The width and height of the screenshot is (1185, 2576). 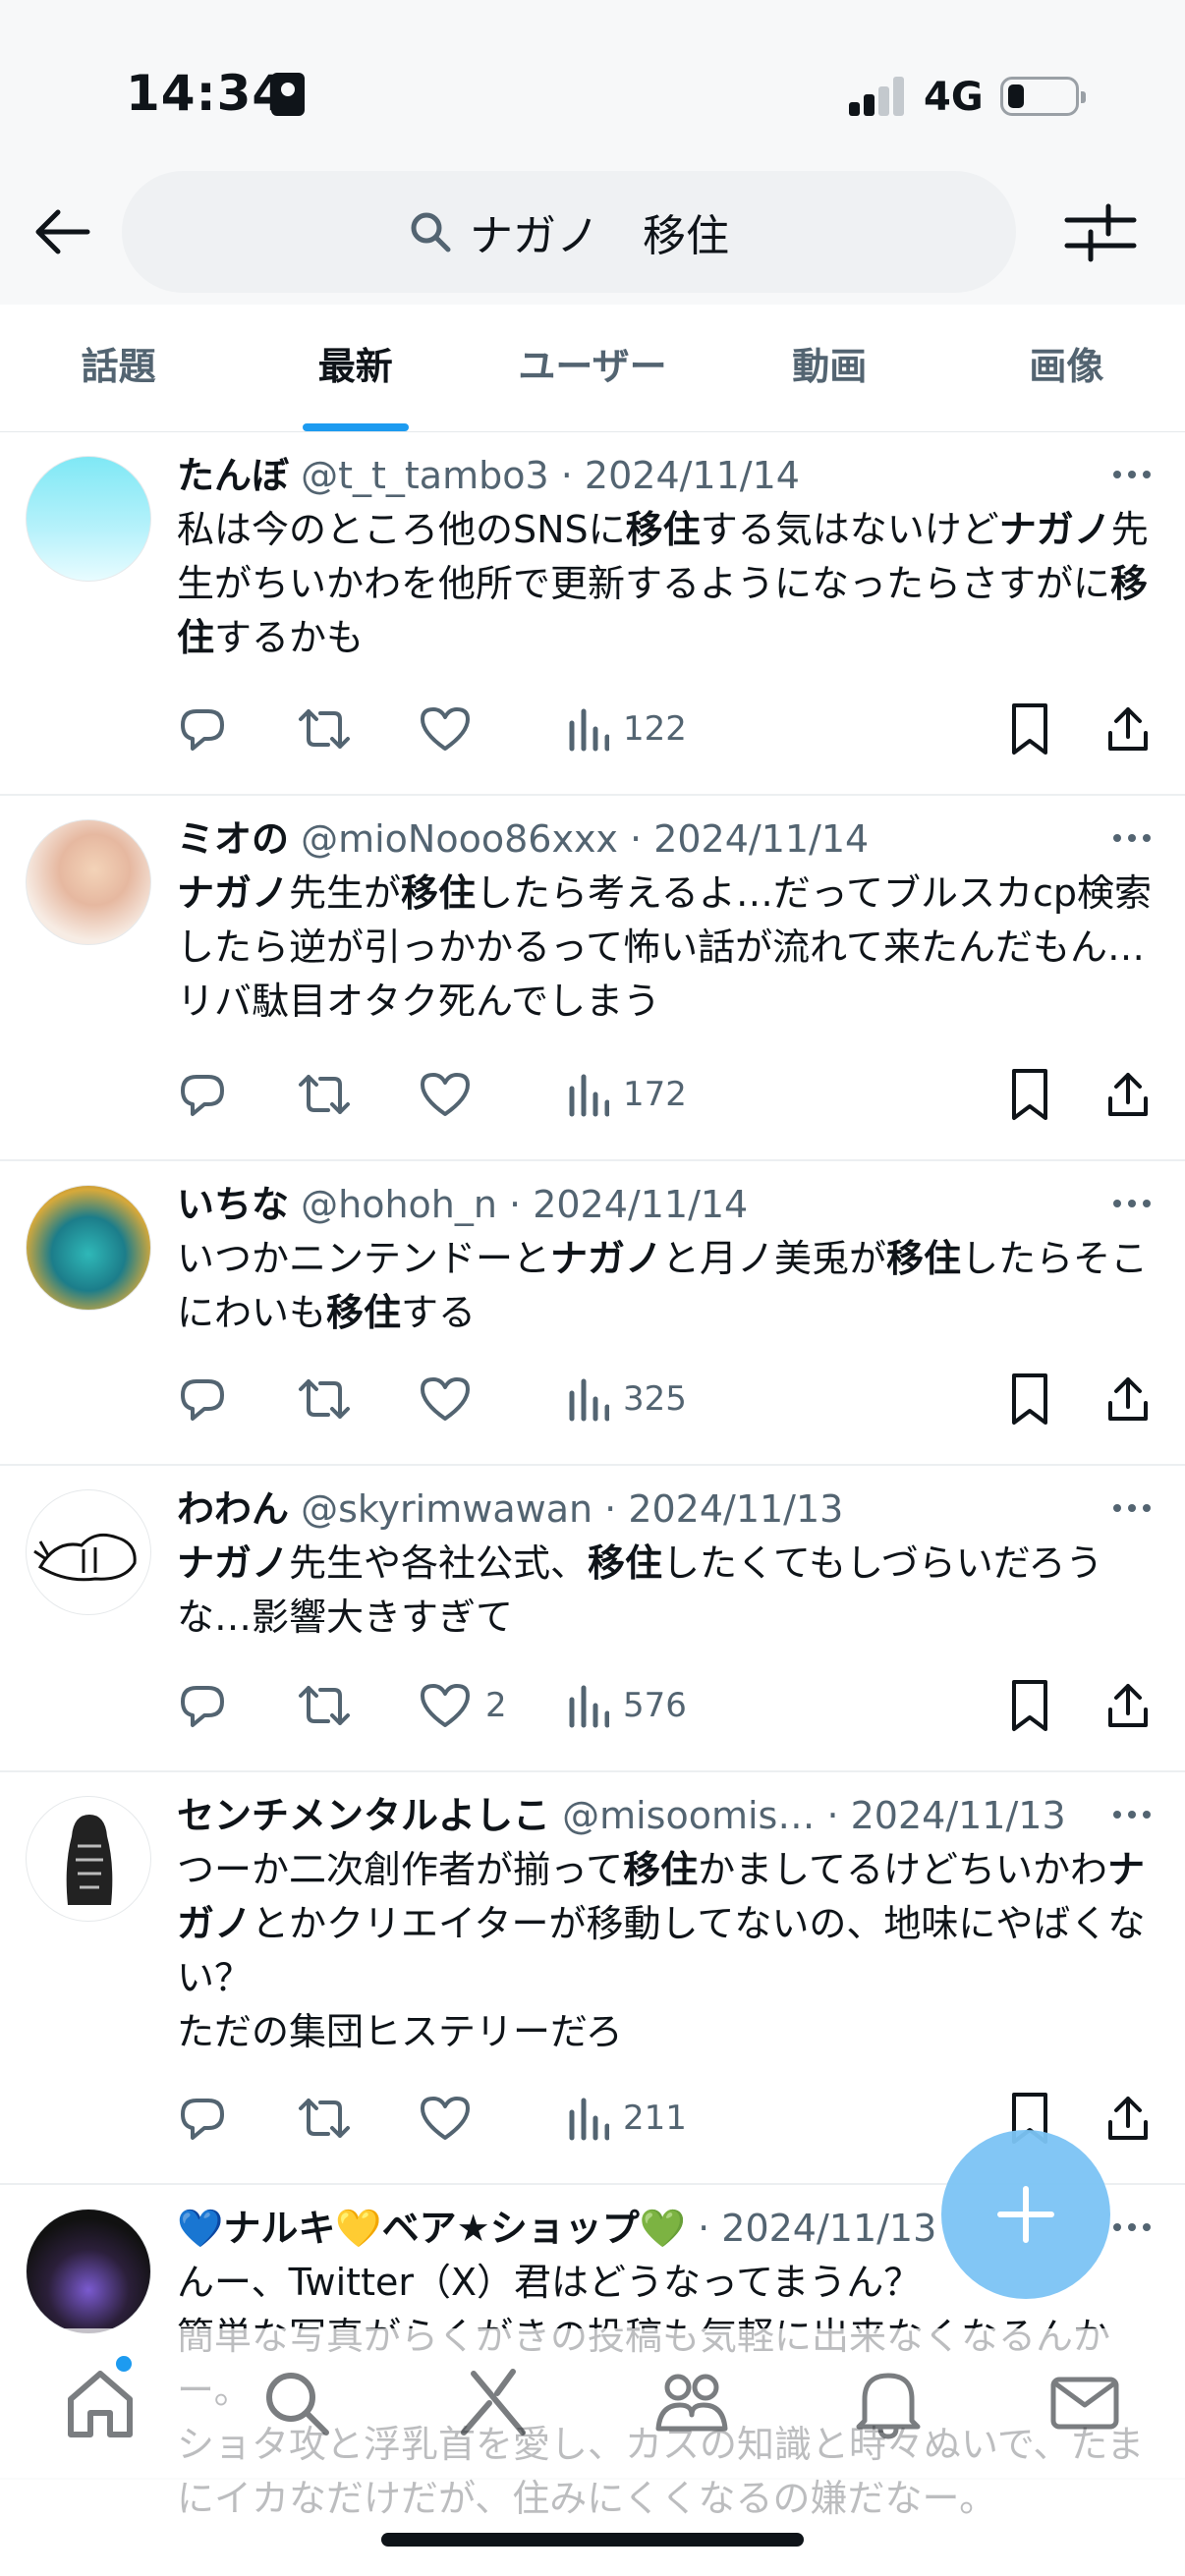 What do you see at coordinates (954, 97) in the screenshot?
I see `network-type: 4G` at bounding box center [954, 97].